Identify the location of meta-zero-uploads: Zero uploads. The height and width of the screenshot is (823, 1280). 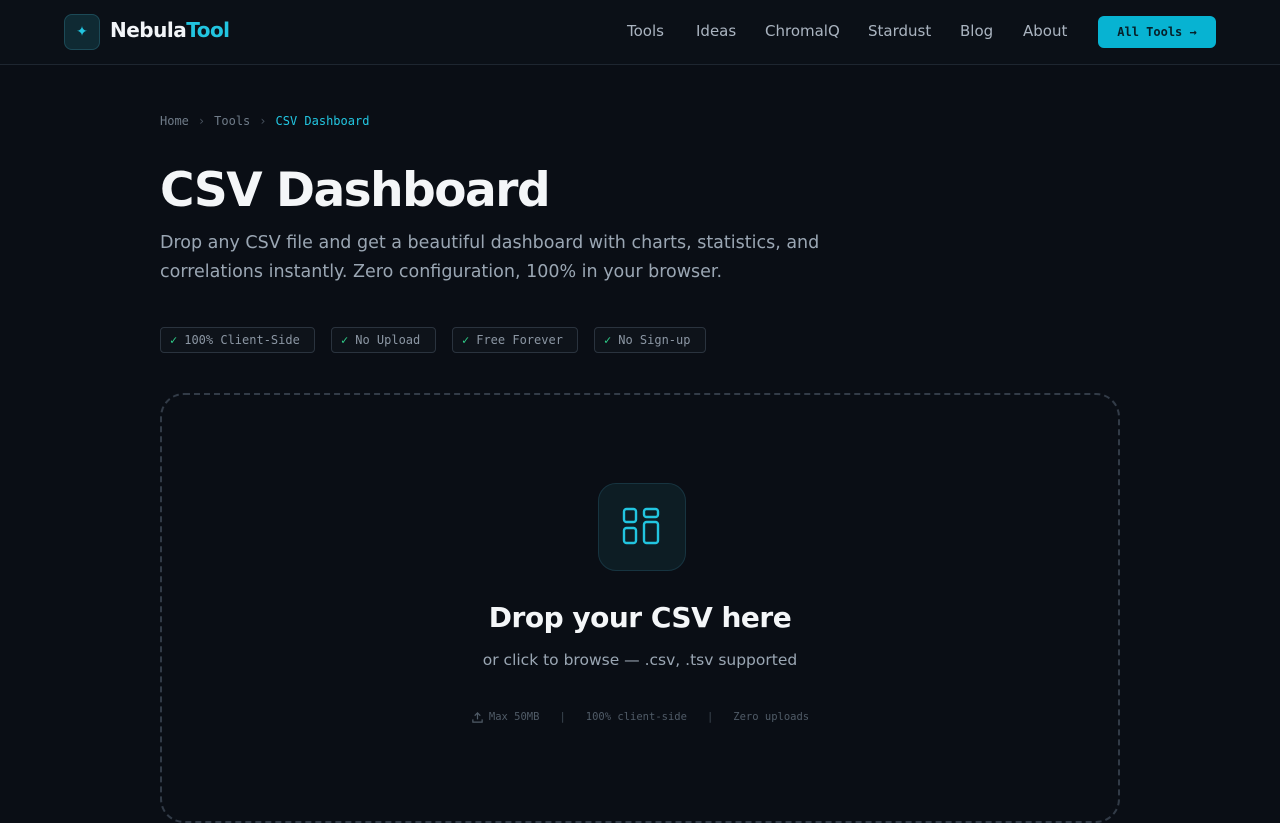
(771, 717).